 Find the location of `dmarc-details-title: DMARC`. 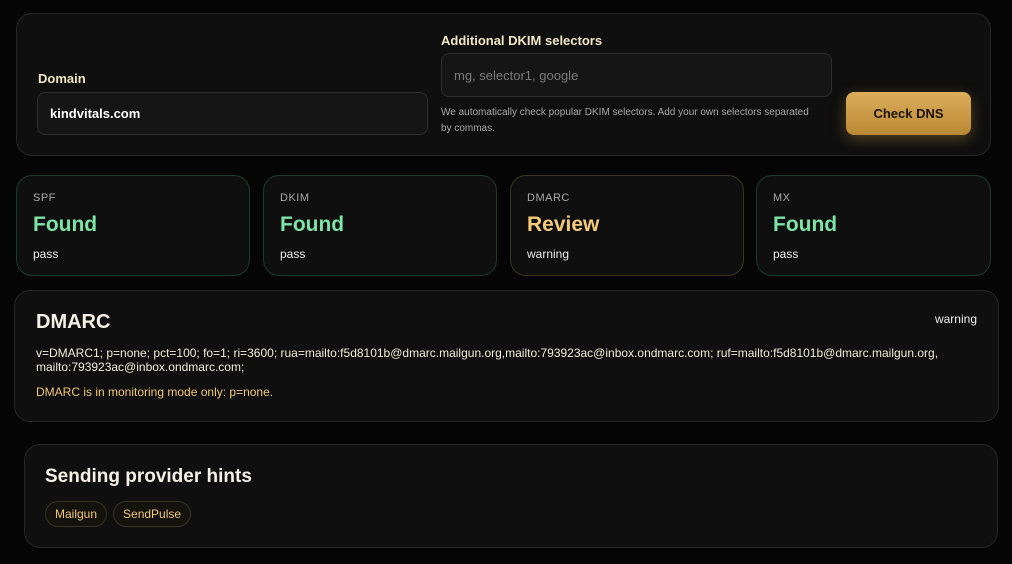

dmarc-details-title: DMARC is located at coordinates (73, 322).